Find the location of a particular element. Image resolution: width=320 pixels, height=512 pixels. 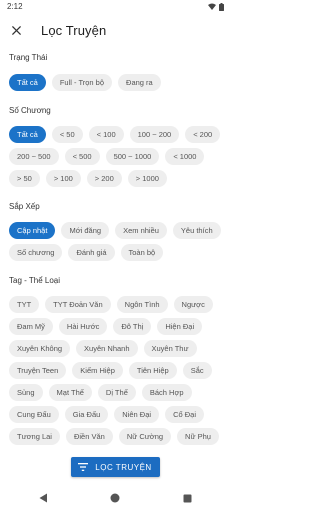

tags-chip-sac: Sắc is located at coordinates (197, 370).